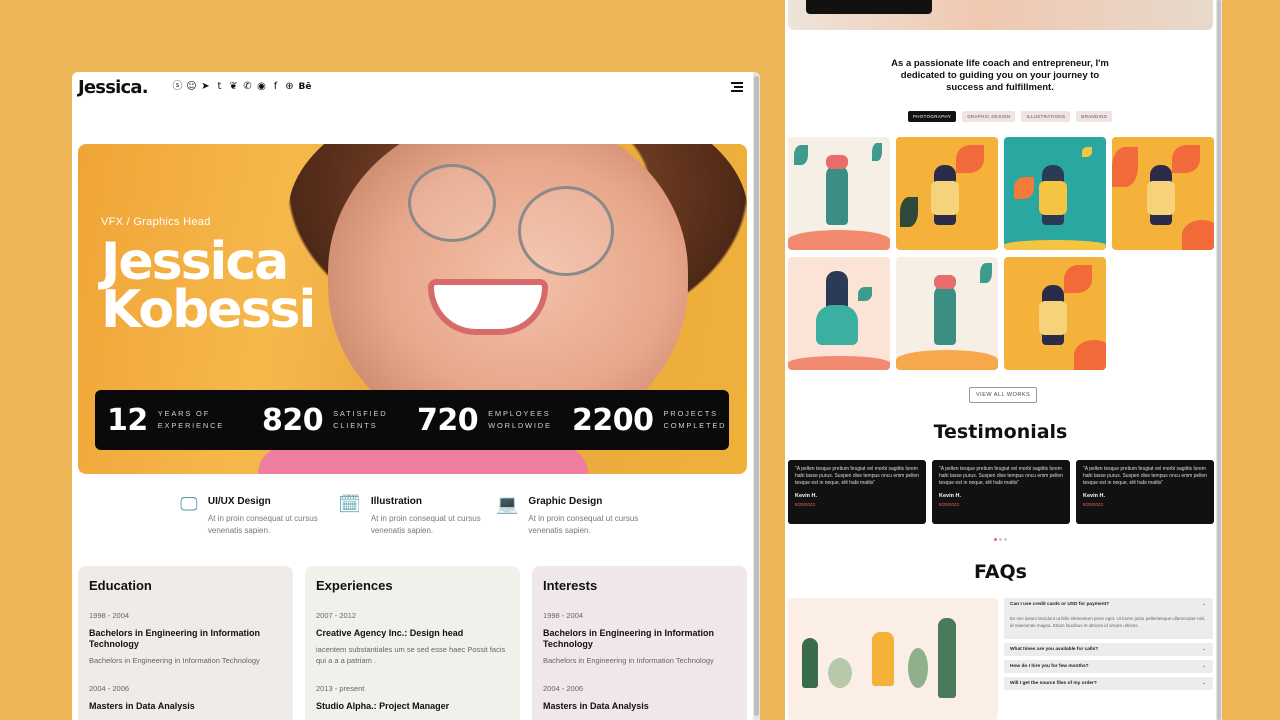  I want to click on telegram-icon: ➤, so click(205, 87).